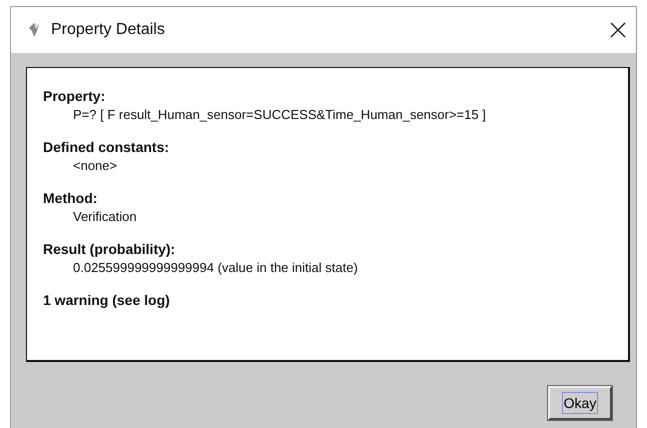 This screenshot has height=428, width=647. What do you see at coordinates (215, 268) in the screenshot?
I see `section-value: 0.025599999999999994 (value in the initial state)` at bounding box center [215, 268].